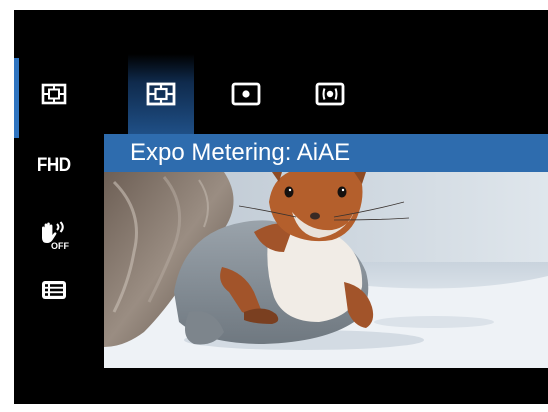 The image size is (548, 412). Describe the element at coordinates (60, 245) in the screenshot. I see `svg-text: OFF` at that location.